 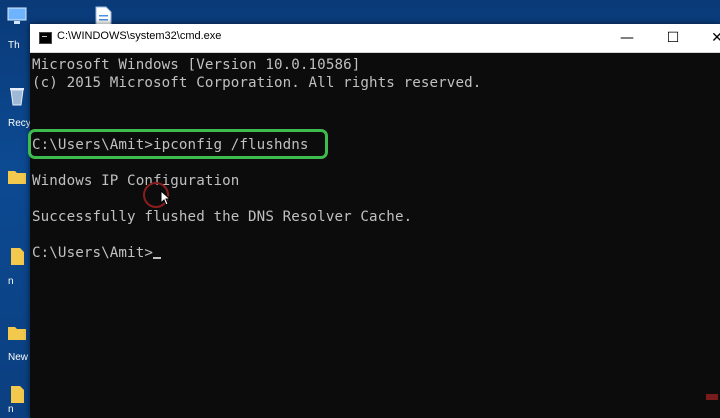 I want to click on minimize-button: —, so click(x=627, y=38).